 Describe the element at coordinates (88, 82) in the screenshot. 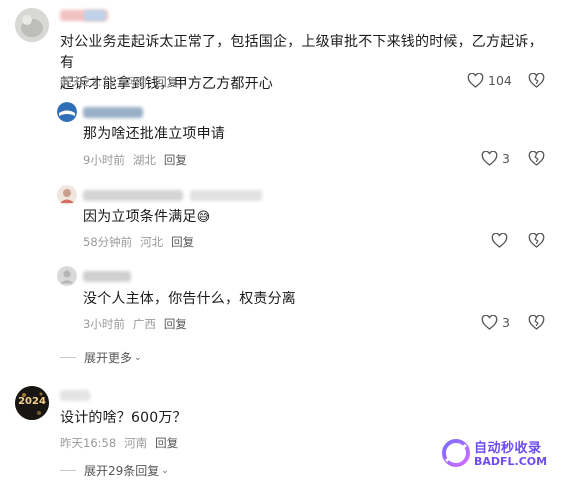

I see `comment-time: 昨天23:12` at that location.